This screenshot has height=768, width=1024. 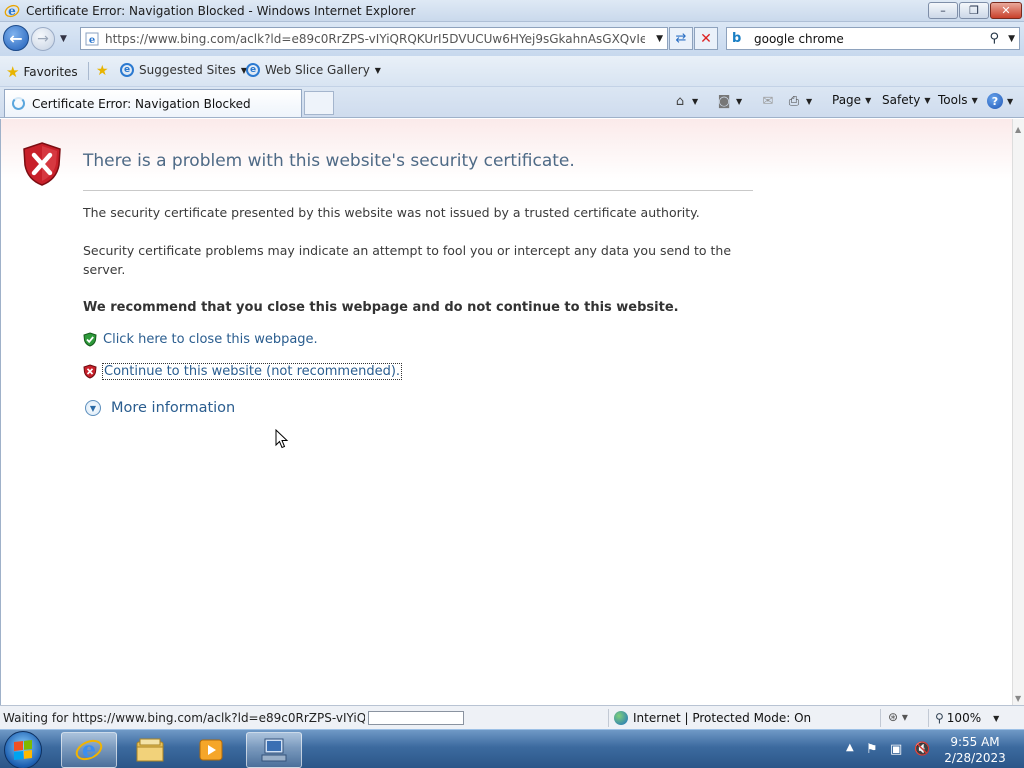 I want to click on new-tab-button, so click(x=319, y=103).